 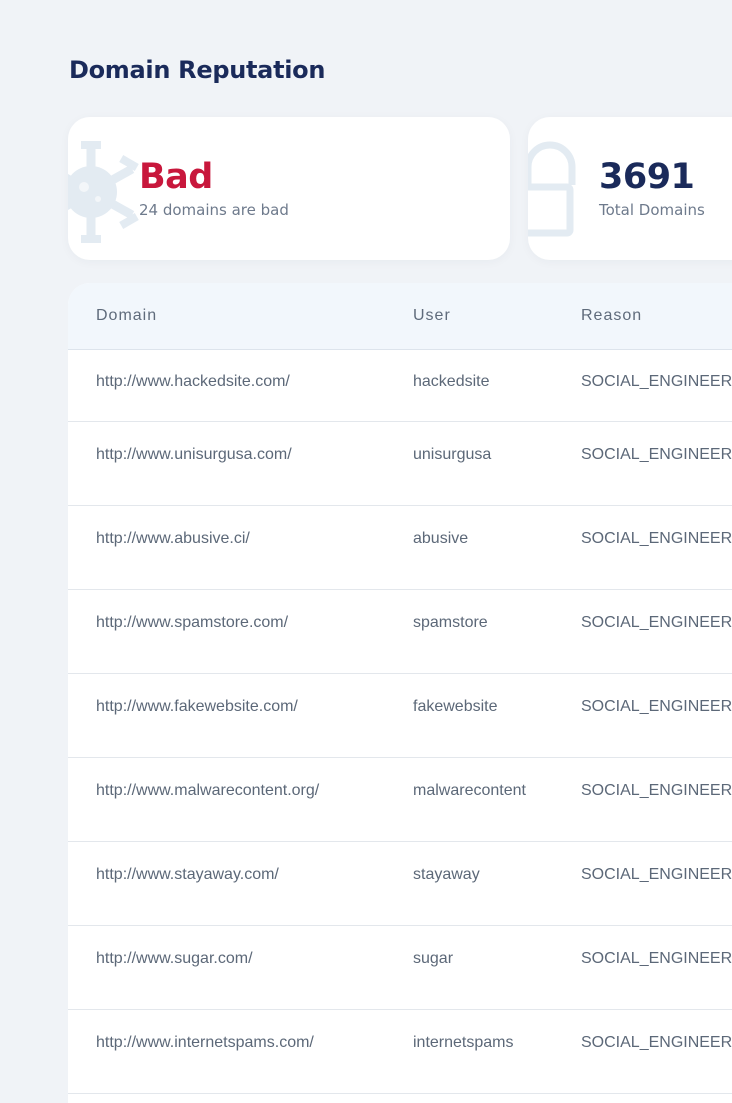 What do you see at coordinates (192, 623) in the screenshot?
I see `domain-cell: http://www.spamstore.com/` at bounding box center [192, 623].